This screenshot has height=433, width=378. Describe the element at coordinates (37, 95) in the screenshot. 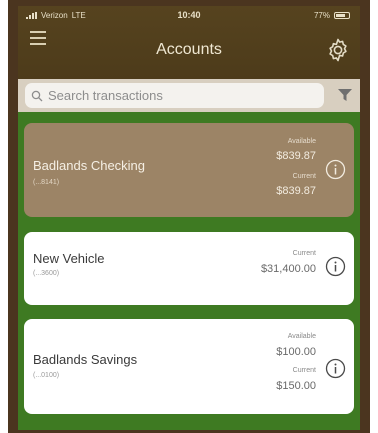

I see `search-icon` at that location.